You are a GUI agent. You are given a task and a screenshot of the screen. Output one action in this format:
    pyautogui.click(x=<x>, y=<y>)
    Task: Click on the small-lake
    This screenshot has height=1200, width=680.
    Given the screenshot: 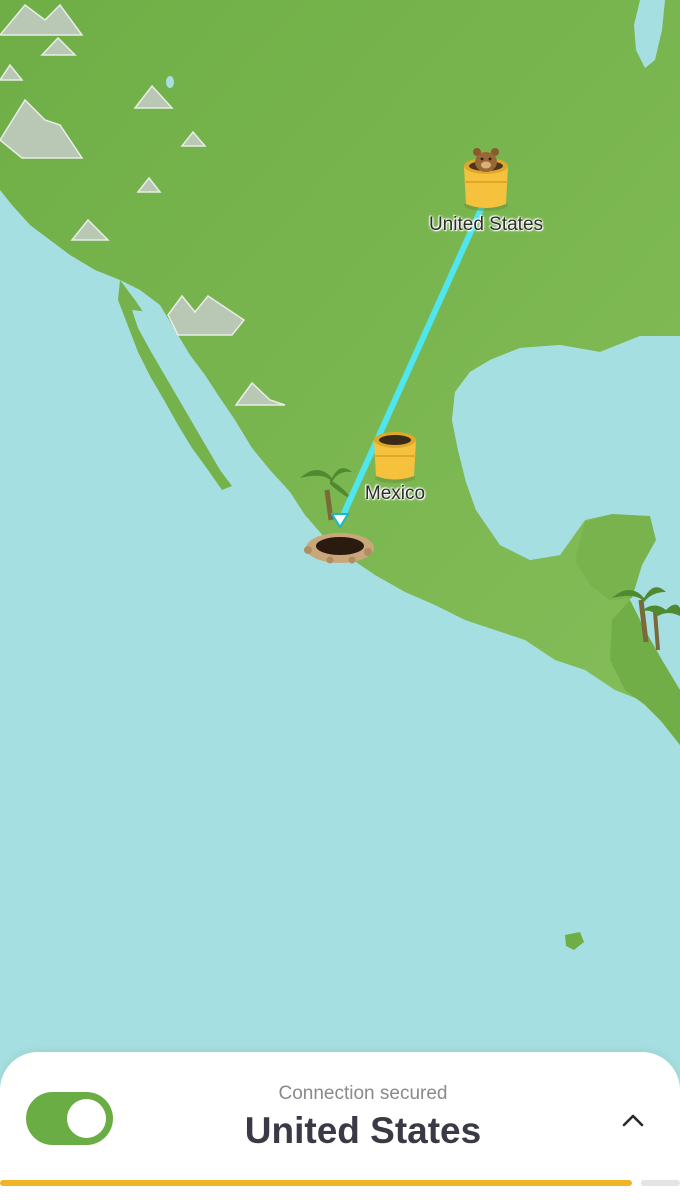 What is the action you would take?
    pyautogui.click(x=170, y=82)
    